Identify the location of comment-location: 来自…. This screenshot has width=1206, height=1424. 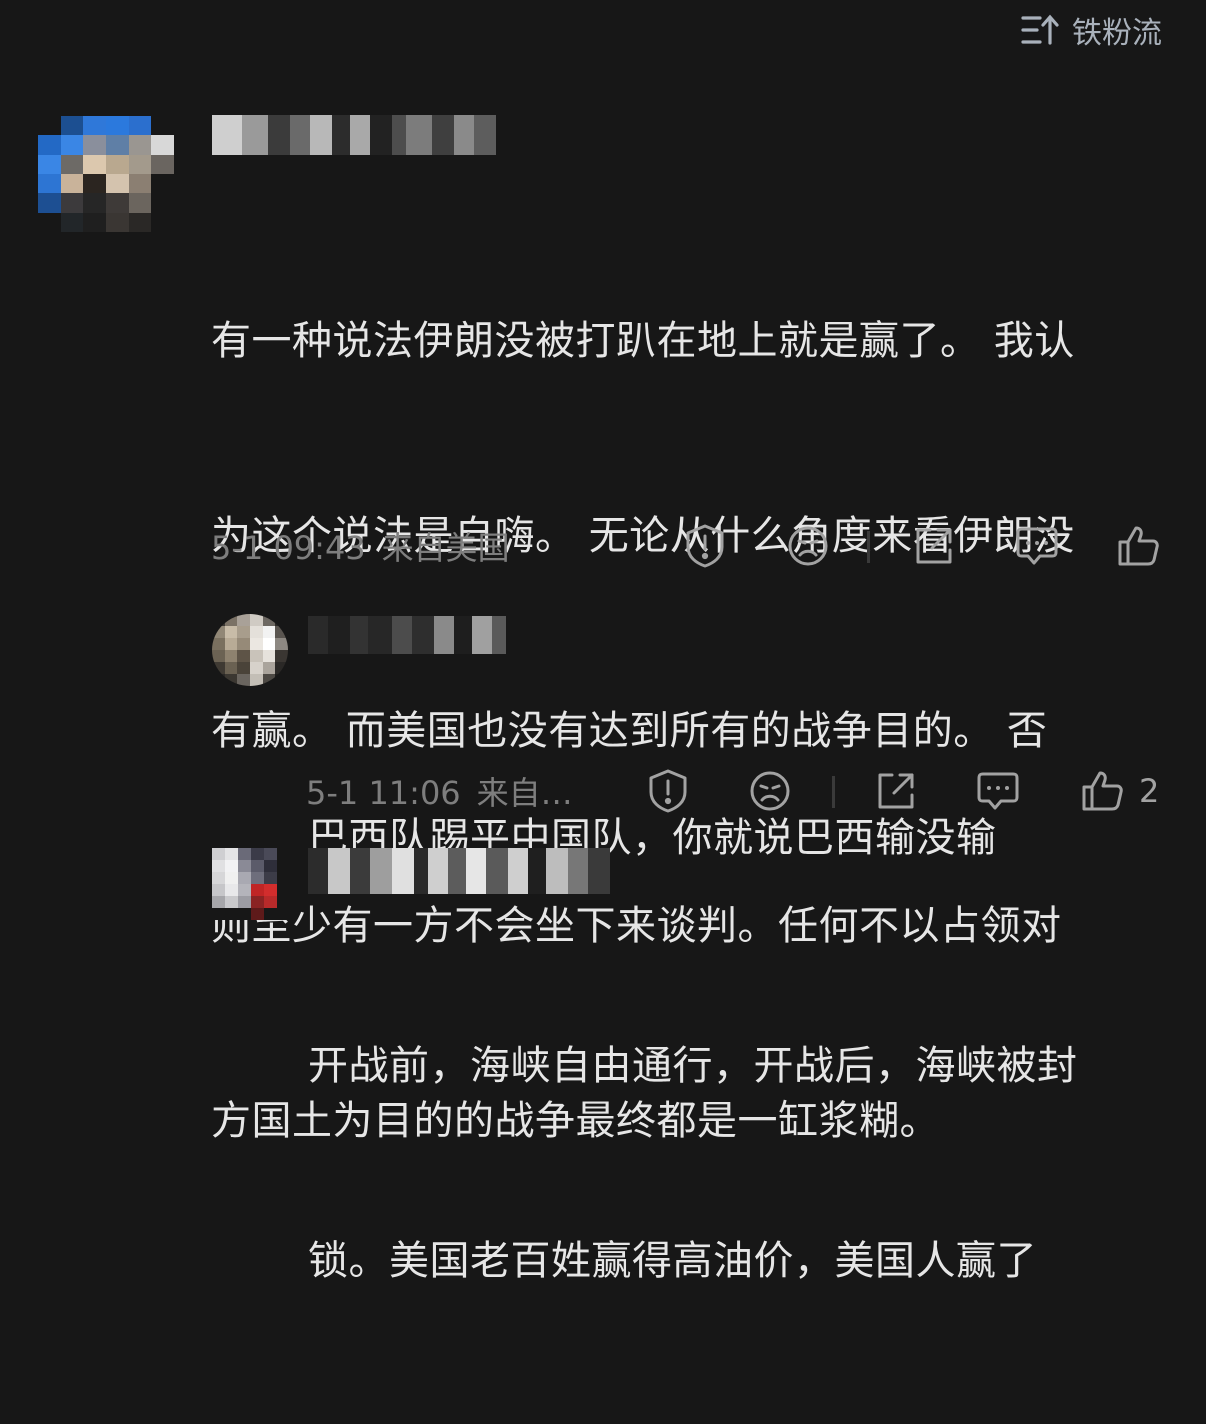
(524, 793).